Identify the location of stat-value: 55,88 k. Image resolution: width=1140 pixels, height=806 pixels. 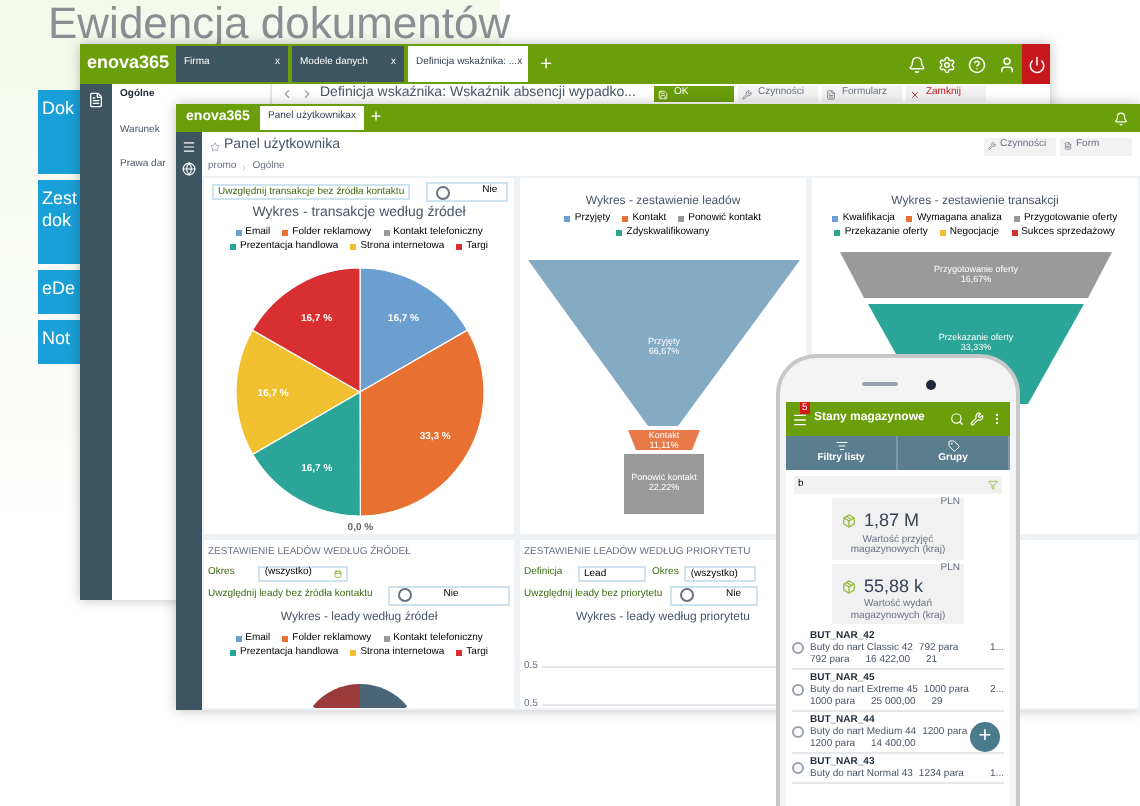
(894, 585).